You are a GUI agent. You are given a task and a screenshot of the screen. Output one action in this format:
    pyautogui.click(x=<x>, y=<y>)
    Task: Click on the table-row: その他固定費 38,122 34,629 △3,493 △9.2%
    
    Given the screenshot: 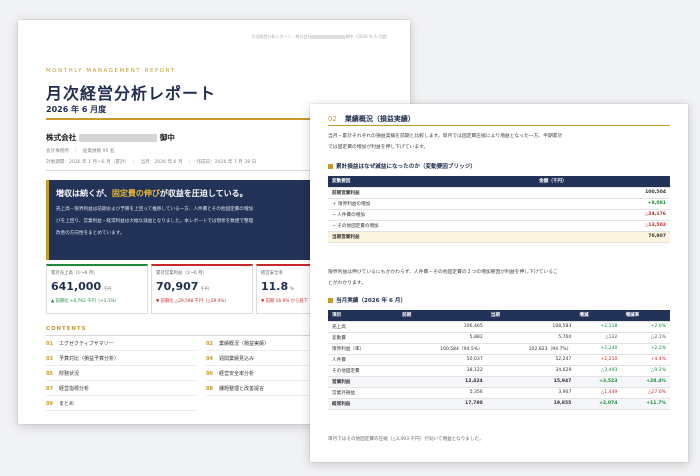 What is the action you would take?
    pyautogui.click(x=499, y=371)
    